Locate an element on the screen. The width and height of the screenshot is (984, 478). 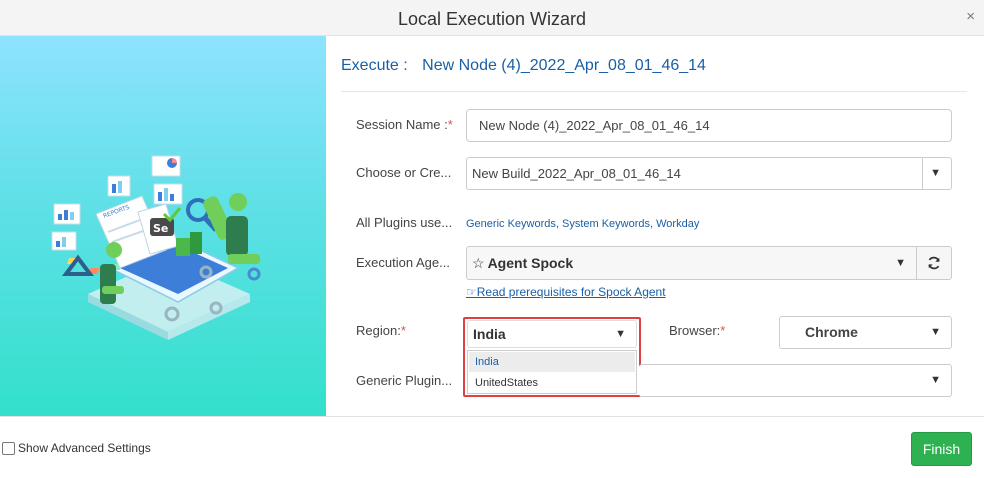
session-name-label: Session Name :* is located at coordinates (404, 124).